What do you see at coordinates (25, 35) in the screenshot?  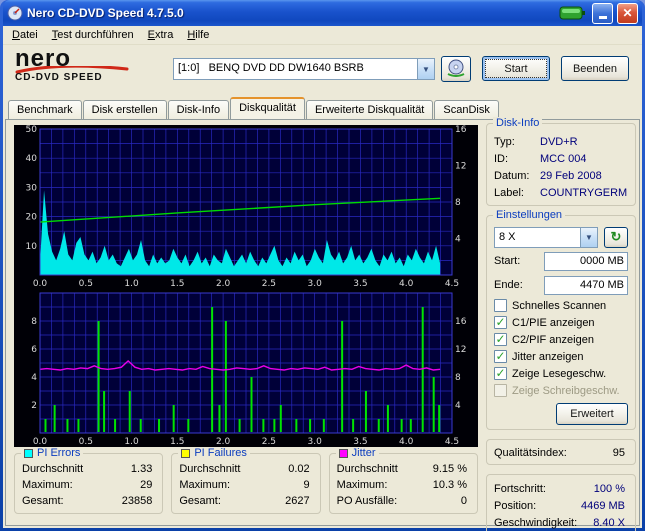 I see `menu-datei: Datei` at bounding box center [25, 35].